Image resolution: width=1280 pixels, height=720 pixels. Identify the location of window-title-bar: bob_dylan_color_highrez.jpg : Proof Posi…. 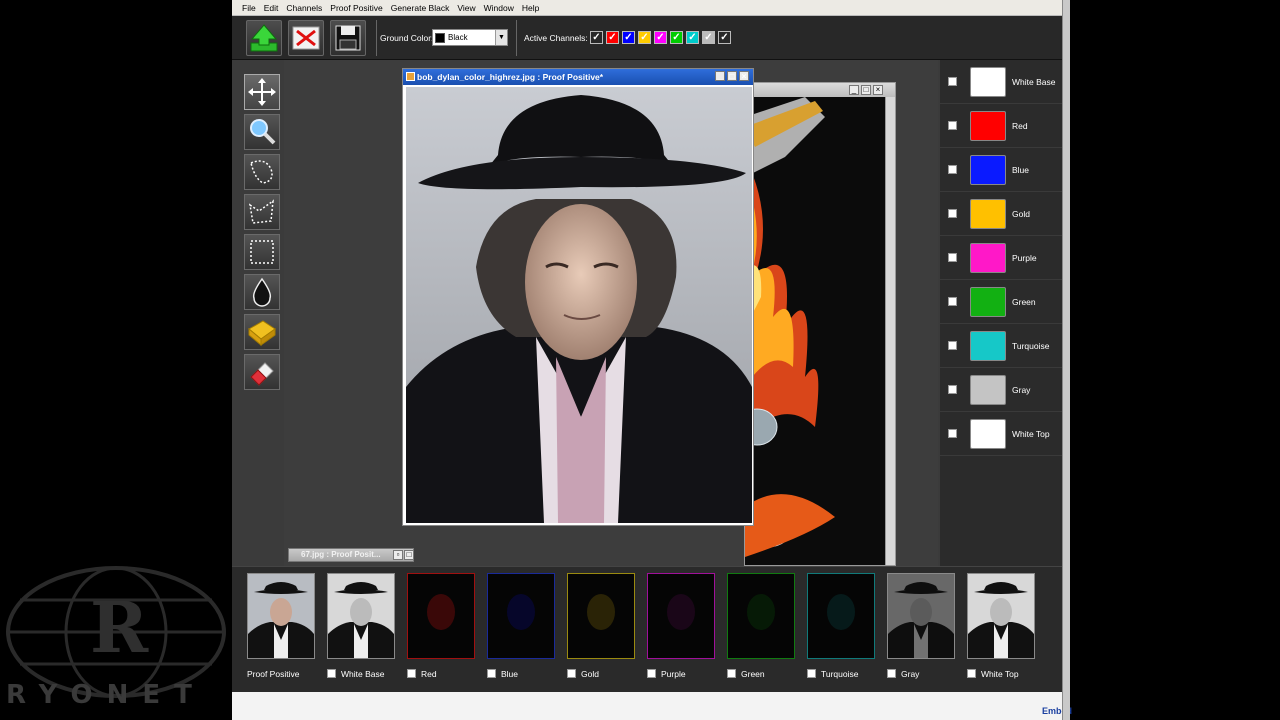
(578, 77).